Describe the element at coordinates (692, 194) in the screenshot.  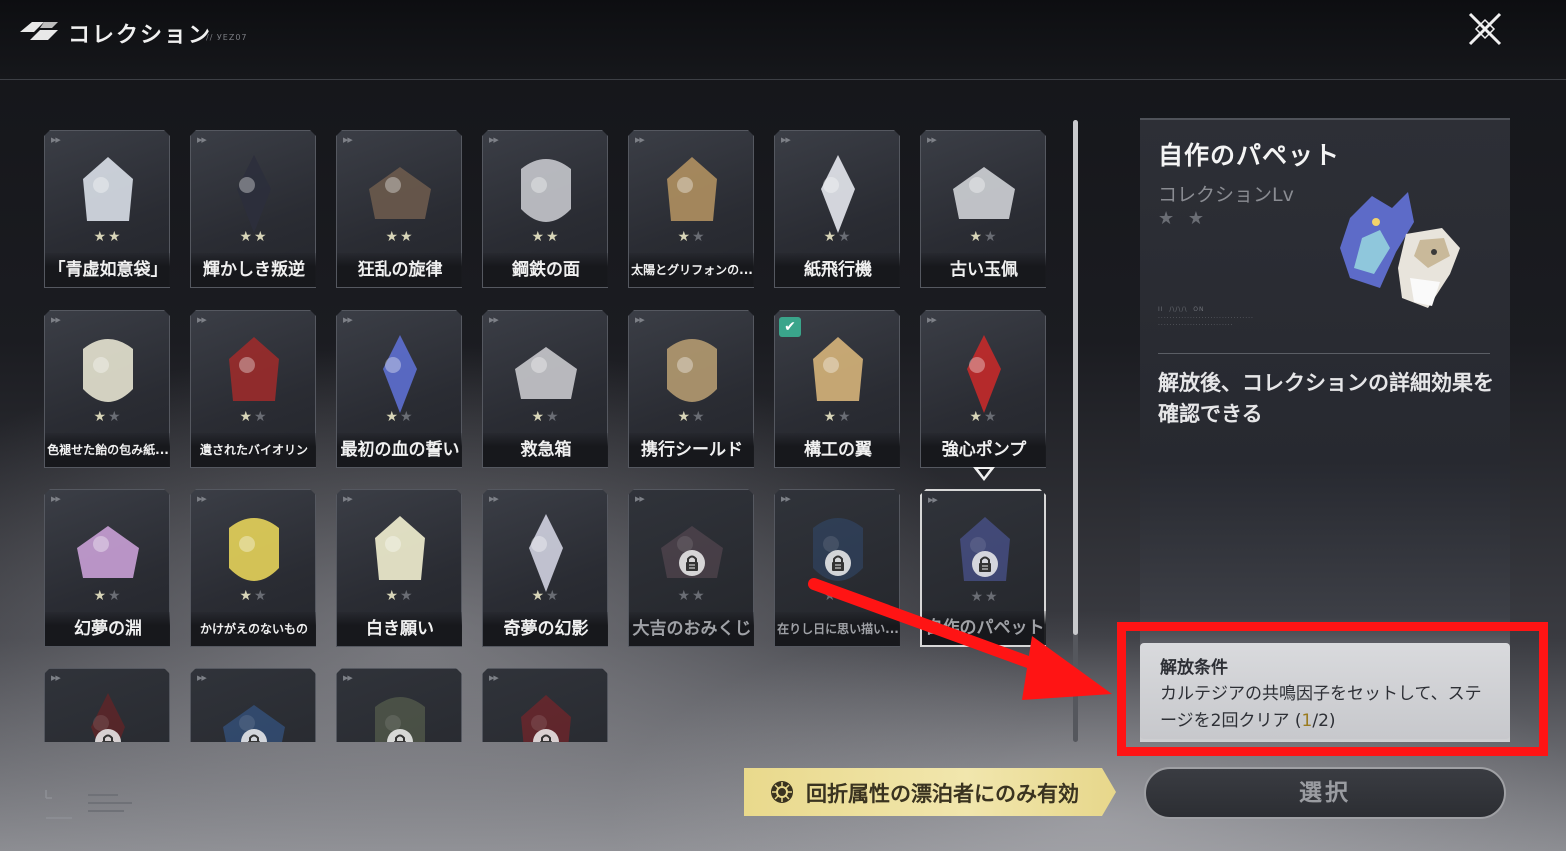
I see `scroll-stamp-icon` at that location.